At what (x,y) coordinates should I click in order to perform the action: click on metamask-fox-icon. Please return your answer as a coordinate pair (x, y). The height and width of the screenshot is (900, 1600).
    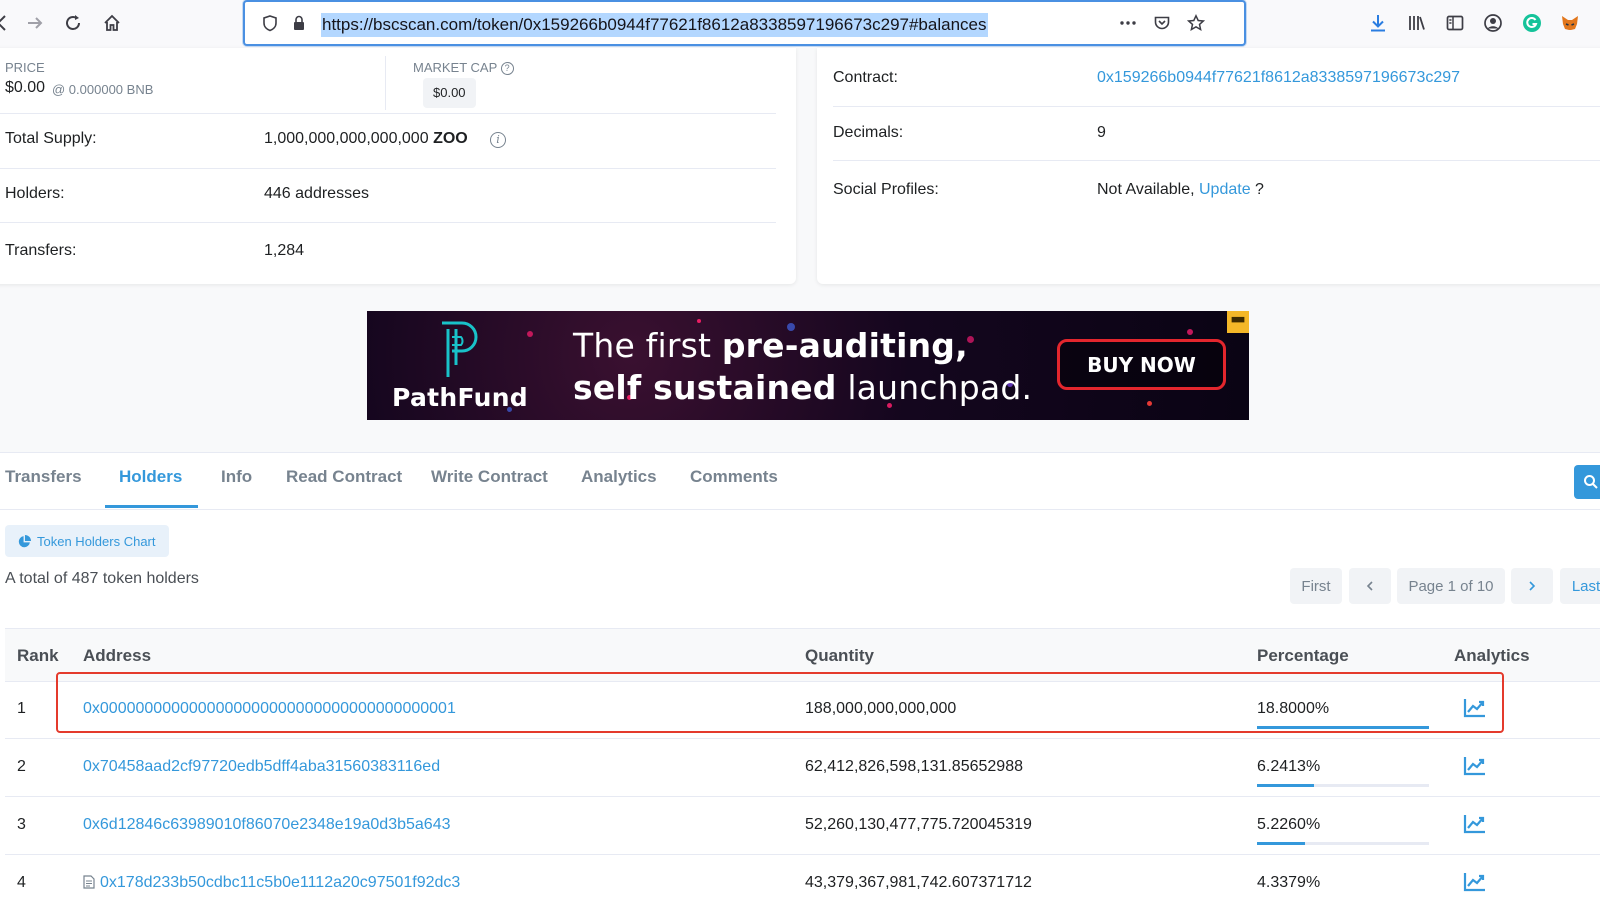
    Looking at the image, I should click on (1570, 23).